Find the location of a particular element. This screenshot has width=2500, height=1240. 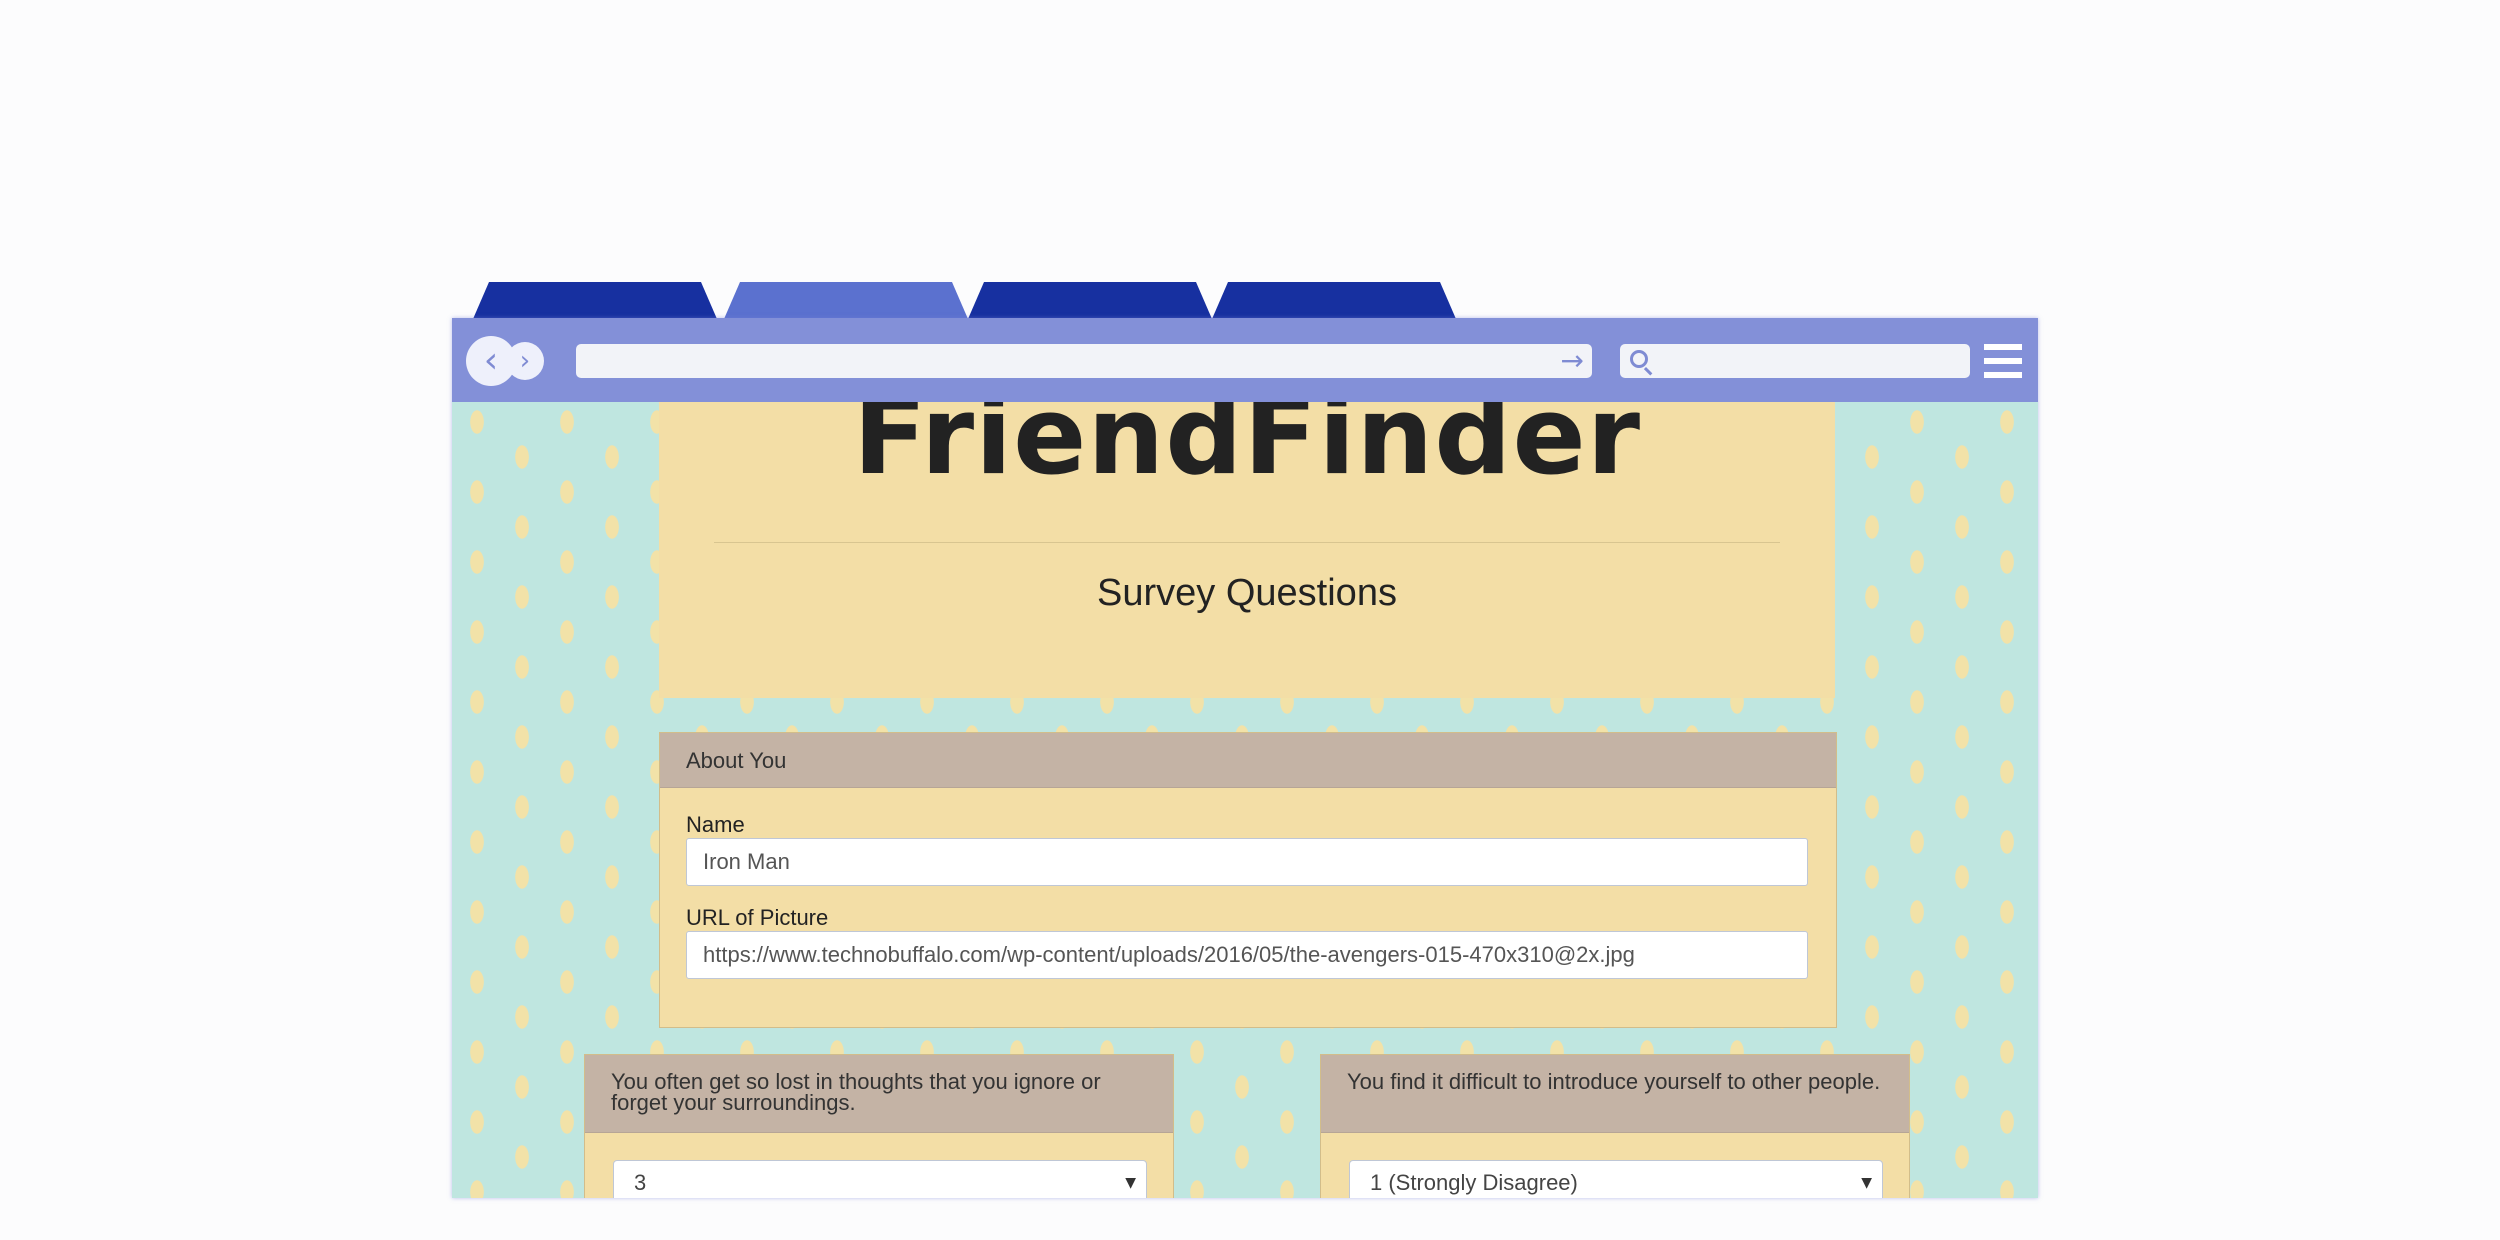

chevron-left-icon: ‹ is located at coordinates (491, 360).